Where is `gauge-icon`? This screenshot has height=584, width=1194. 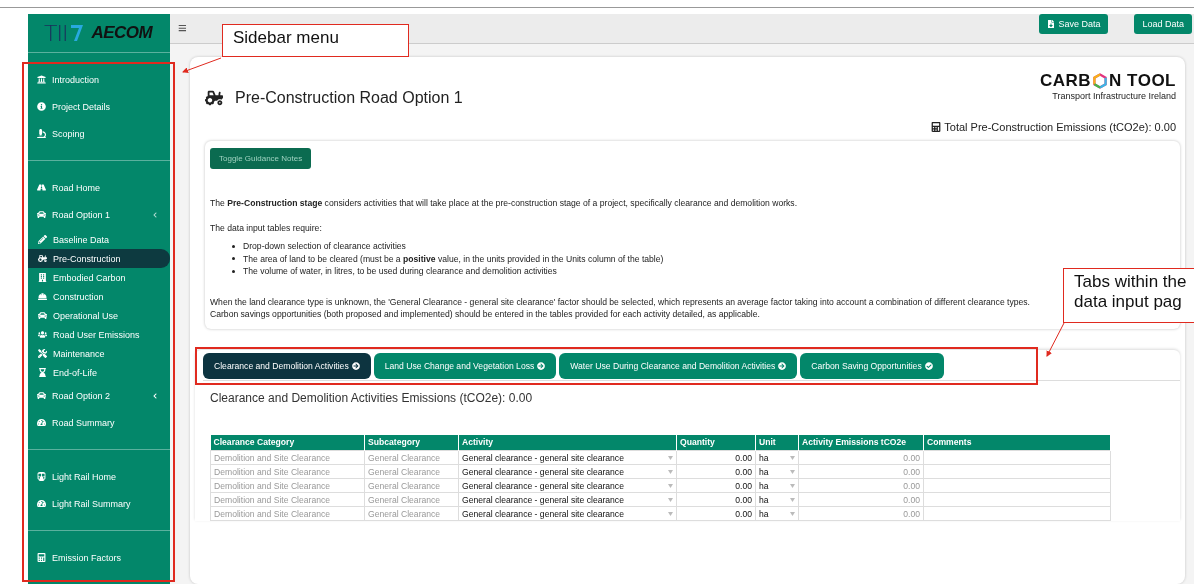 gauge-icon is located at coordinates (41, 422).